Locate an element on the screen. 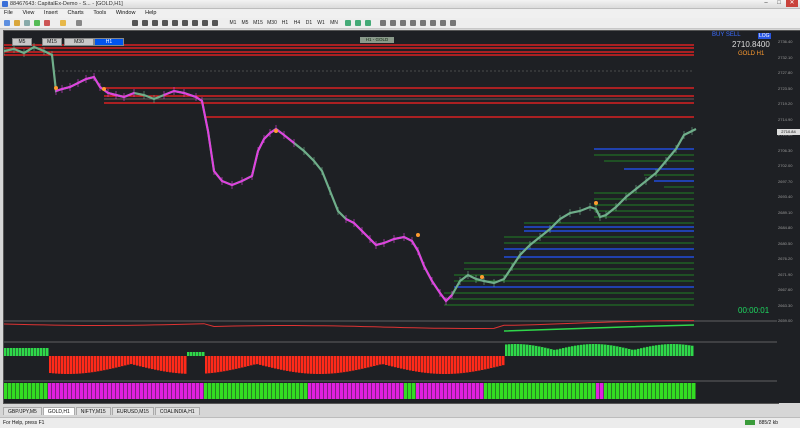 Image resolution: width=800 pixels, height=428 pixels. cursor-icon is located at coordinates (135, 23).